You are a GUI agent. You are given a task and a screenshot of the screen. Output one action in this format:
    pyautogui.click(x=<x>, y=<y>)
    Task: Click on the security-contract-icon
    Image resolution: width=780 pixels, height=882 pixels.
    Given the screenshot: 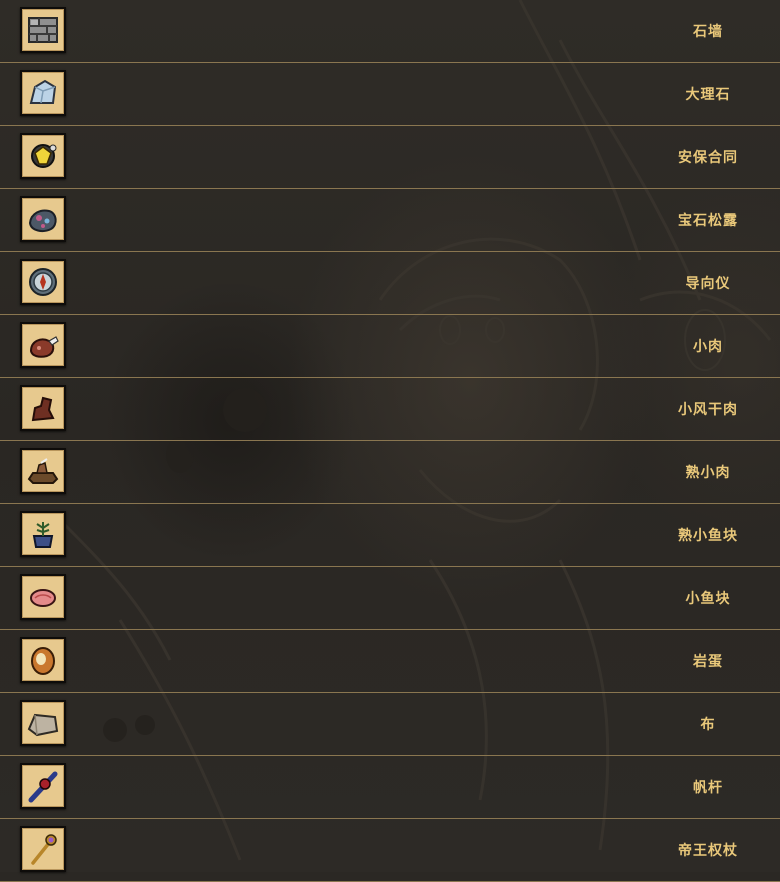 What is the action you would take?
    pyautogui.click(x=43, y=156)
    